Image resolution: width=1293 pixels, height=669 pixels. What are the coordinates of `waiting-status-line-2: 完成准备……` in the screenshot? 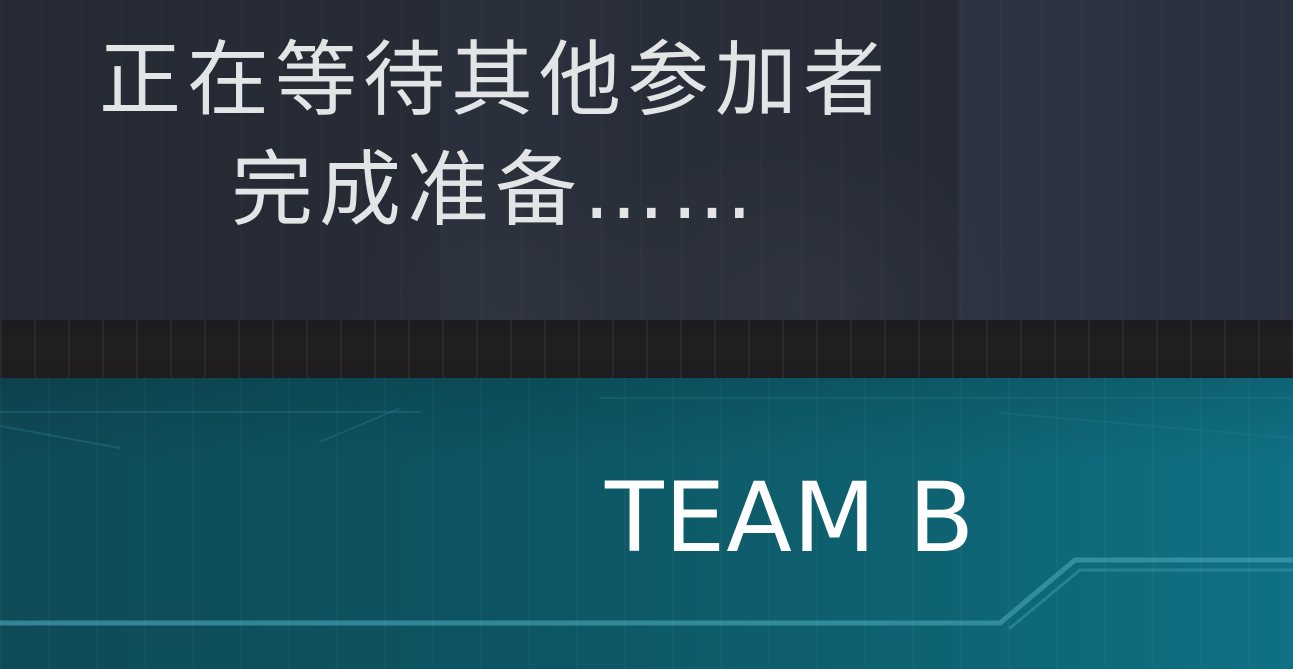 It's located at (494, 190).